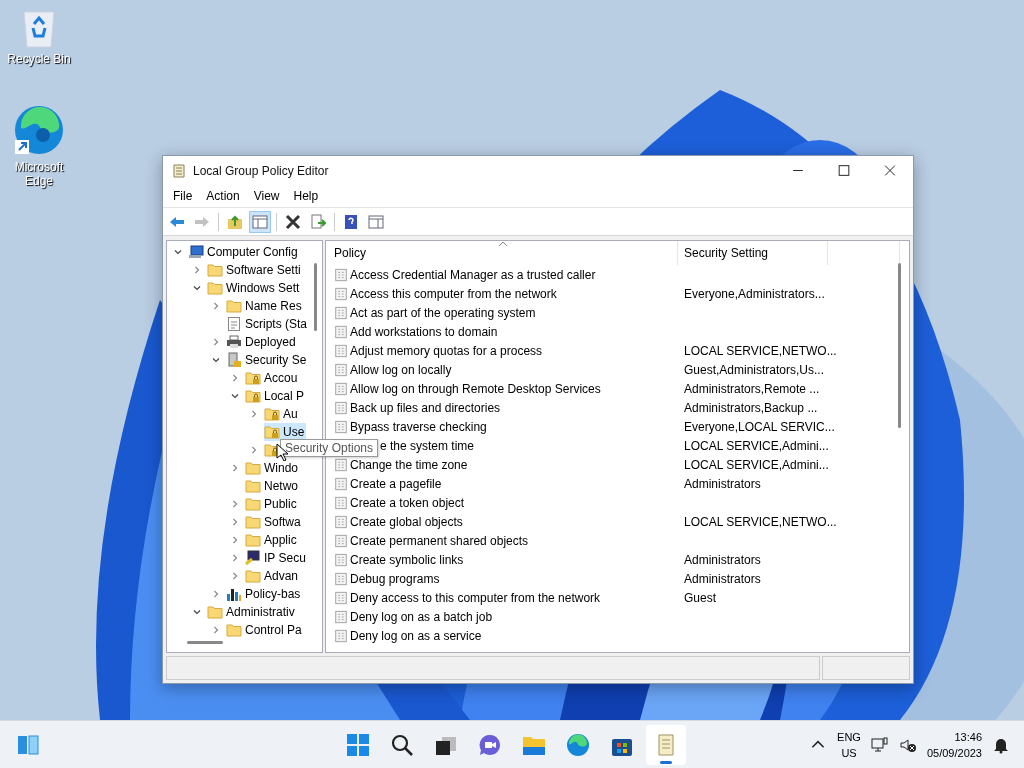  Describe the element at coordinates (406, 521) in the screenshot. I see `policy-name: Create global objects` at that location.